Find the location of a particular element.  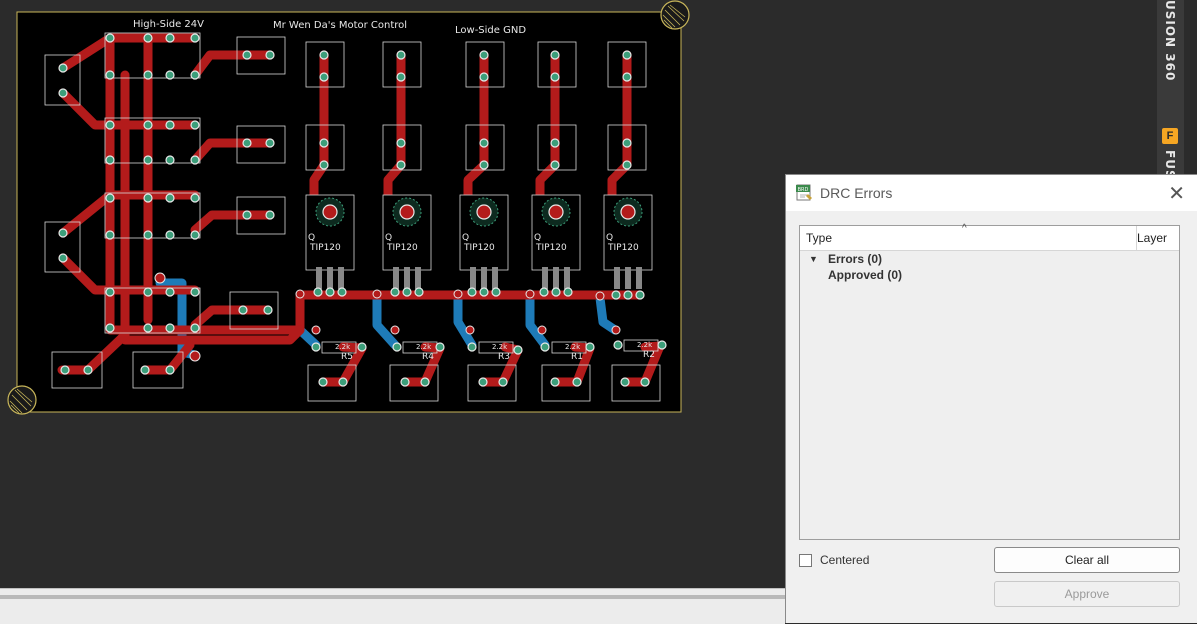

status-bar is located at coordinates (392, 606).